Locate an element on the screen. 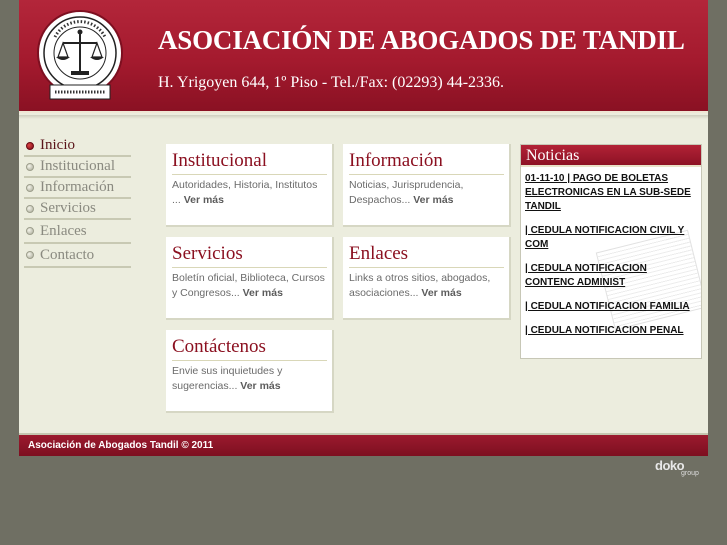 The width and height of the screenshot is (727, 545). nav-item-contacto: Contacto is located at coordinates (77, 256).